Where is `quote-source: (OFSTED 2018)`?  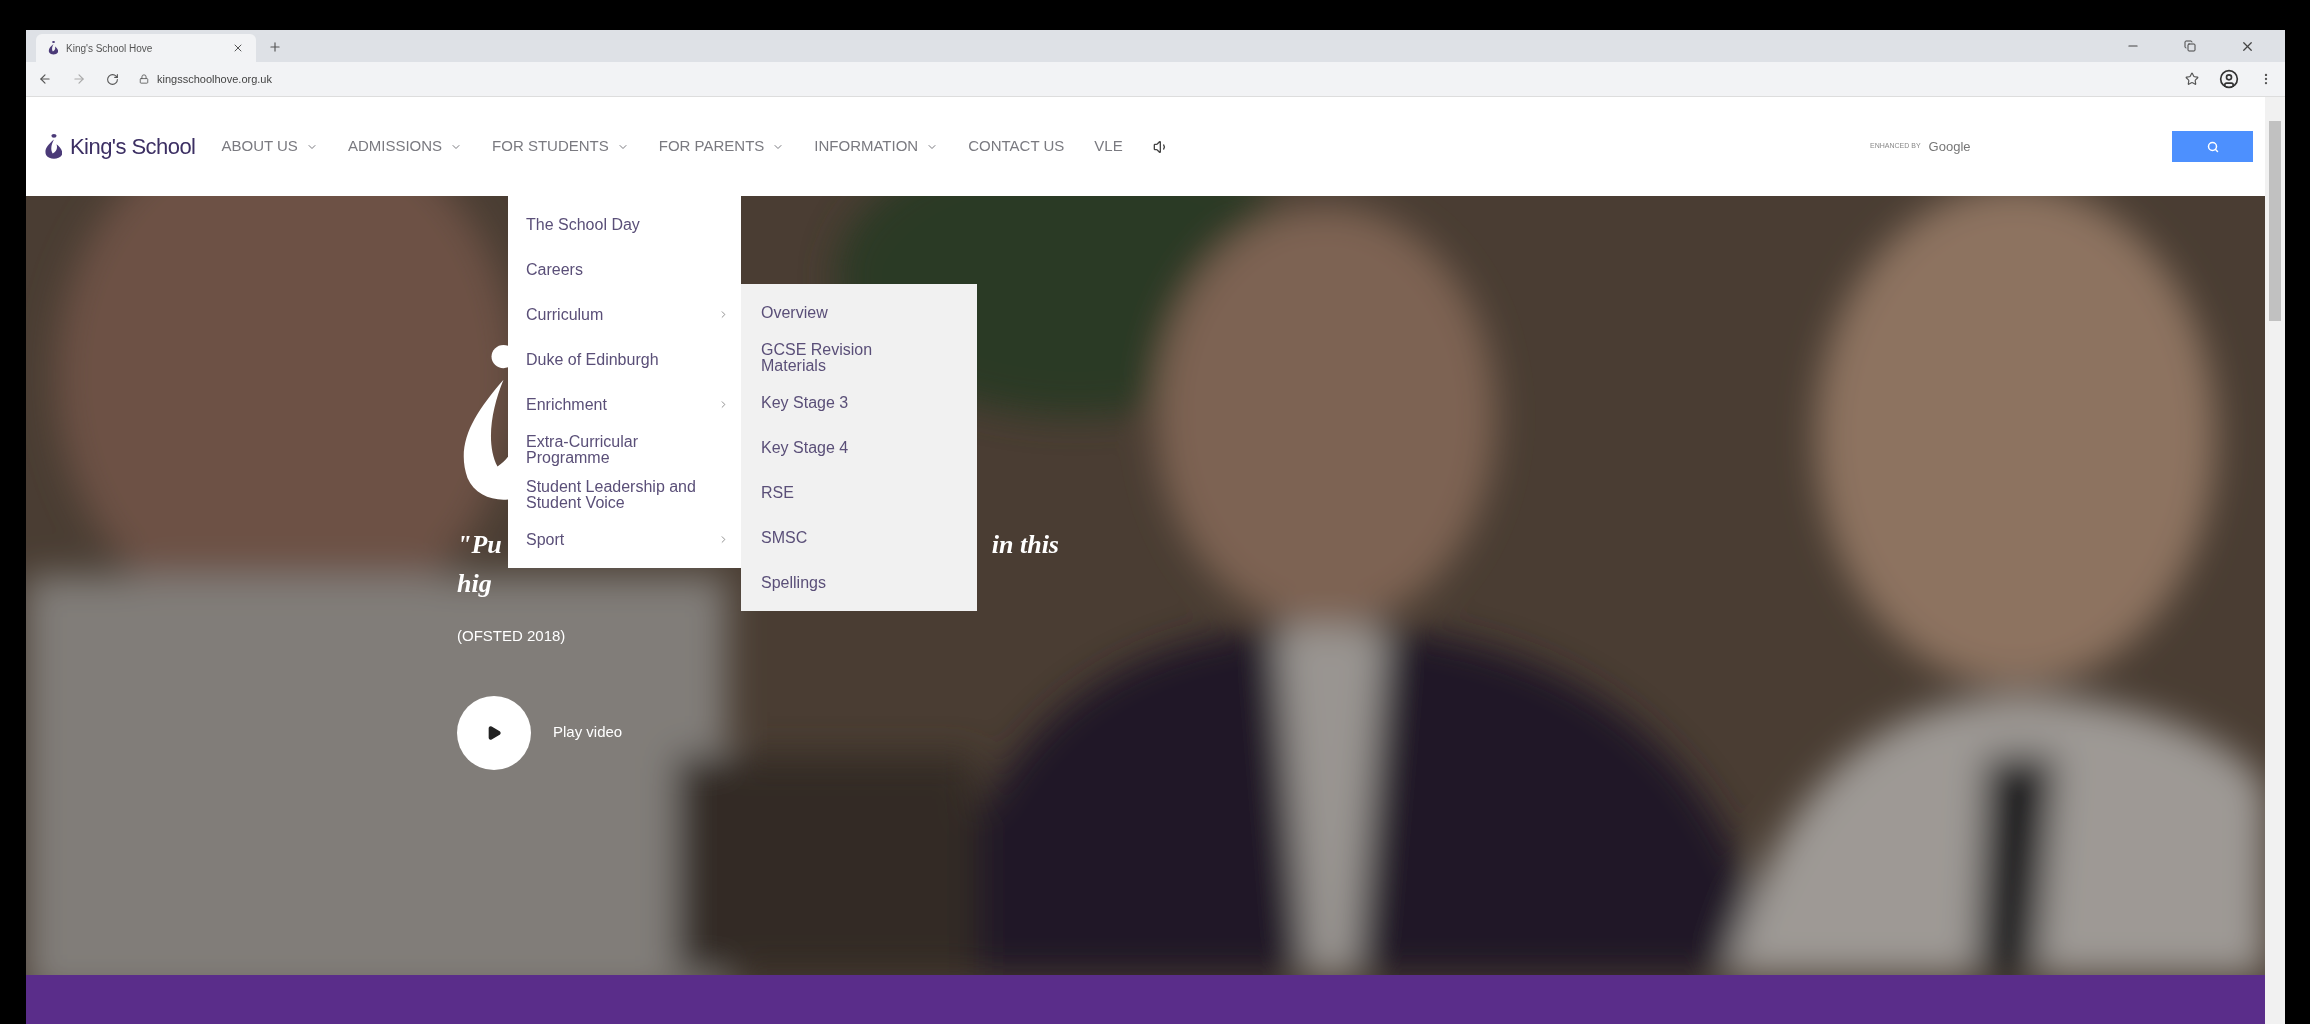 quote-source: (OFSTED 2018) is located at coordinates (511, 636).